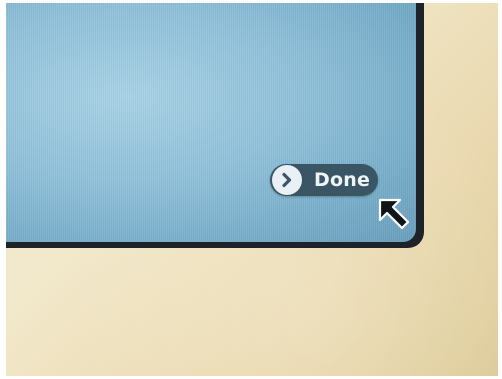 This screenshot has width=502, height=379. I want to click on done-button: Done, so click(324, 180).